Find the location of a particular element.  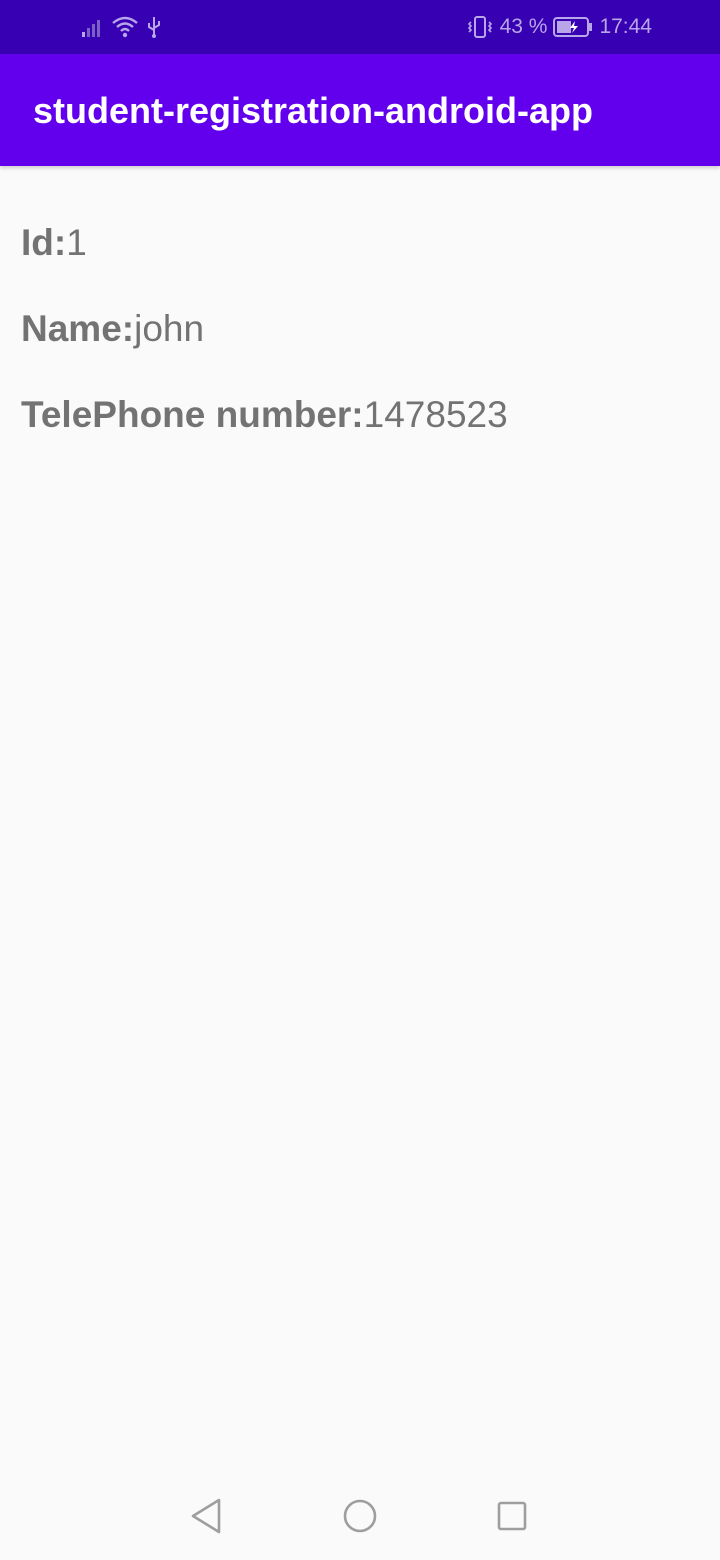

signal-icon is located at coordinates (93, 27).